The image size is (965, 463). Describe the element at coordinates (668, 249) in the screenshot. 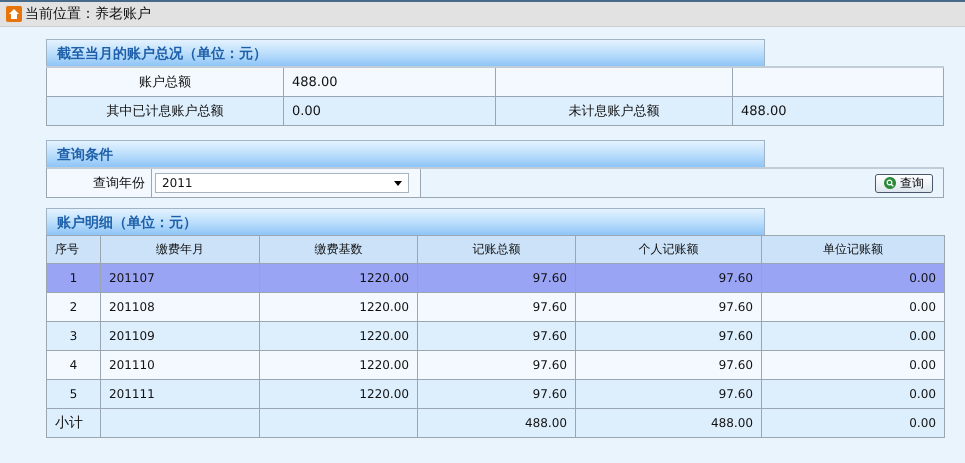

I see `column-header: 个人记账额` at that location.